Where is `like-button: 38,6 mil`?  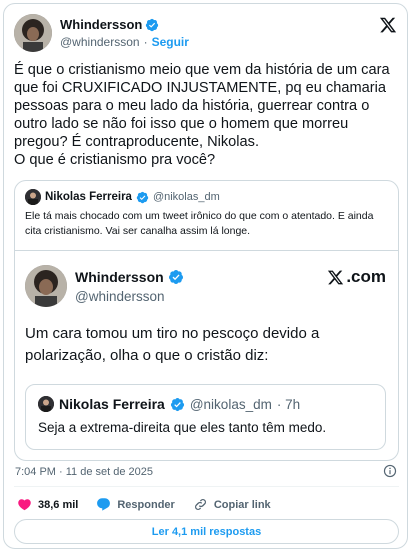
like-button: 38,6 mil is located at coordinates (47, 504).